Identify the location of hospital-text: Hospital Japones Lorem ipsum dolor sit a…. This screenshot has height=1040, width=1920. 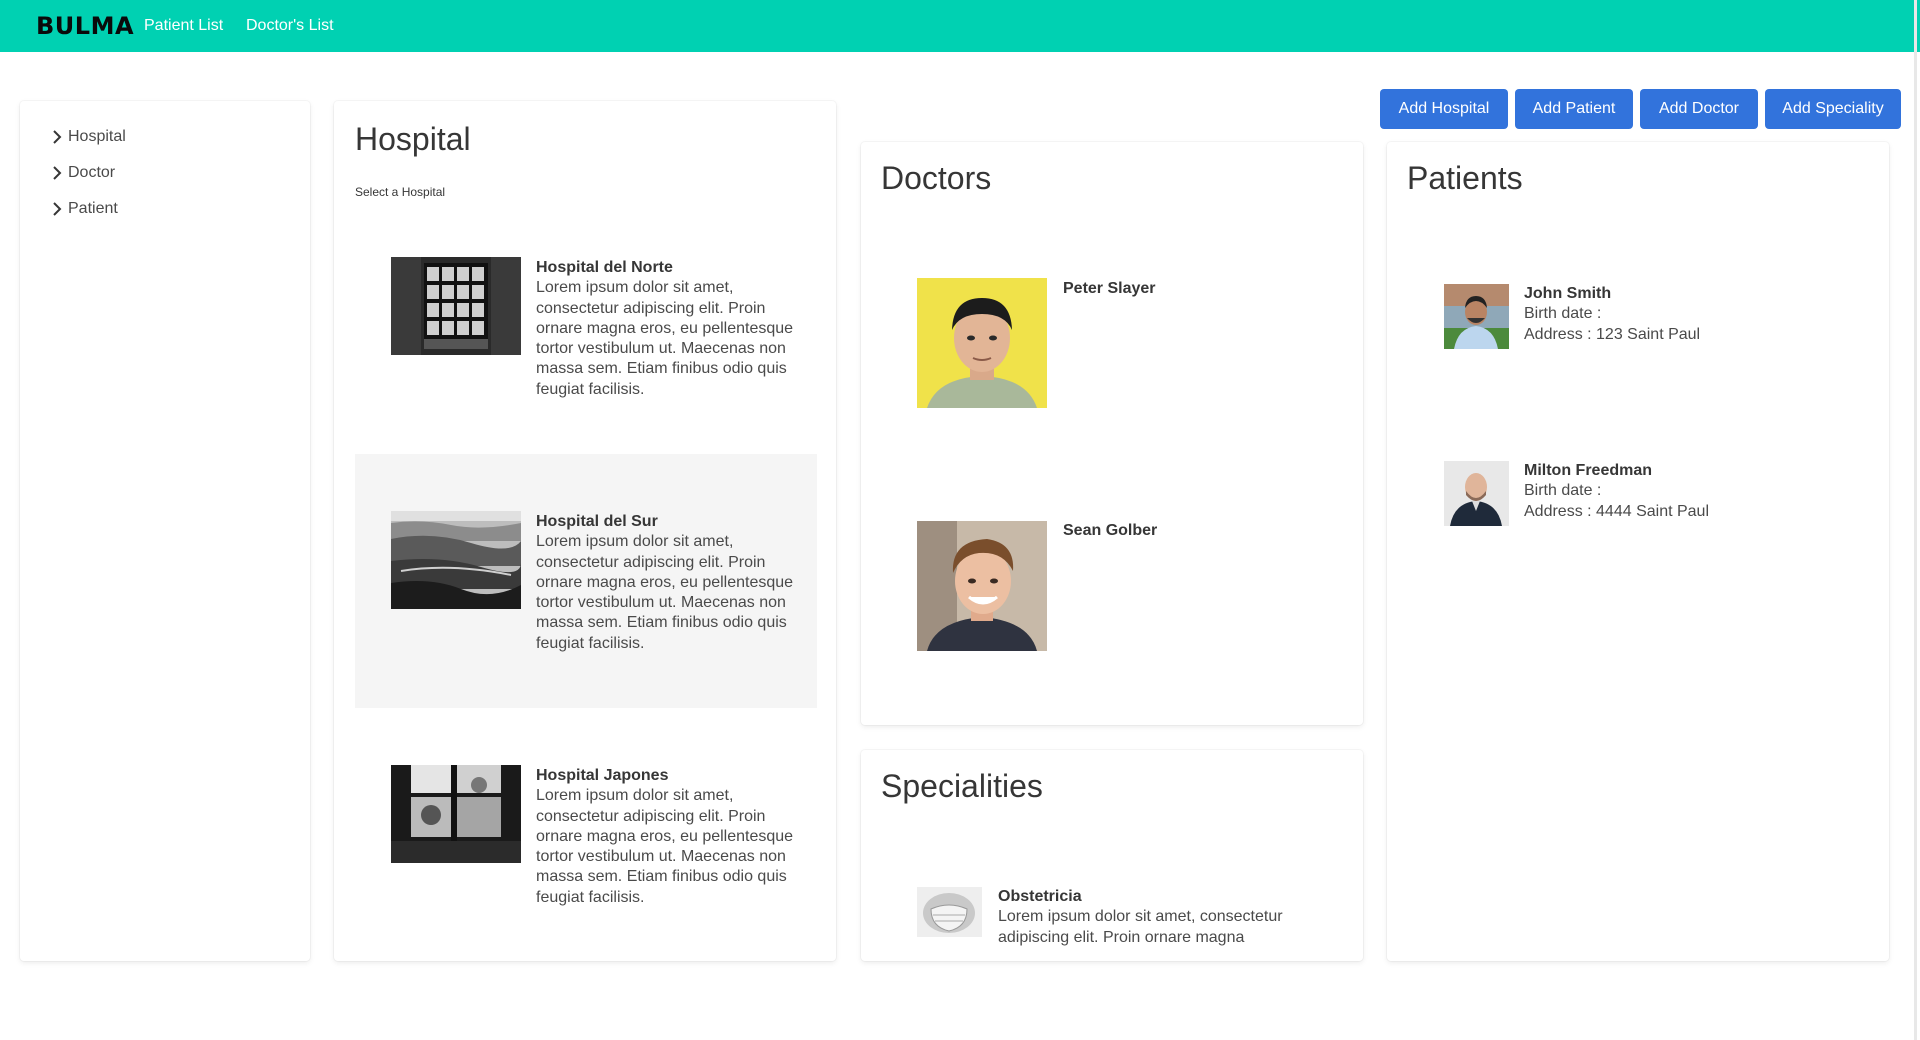
(666, 837).